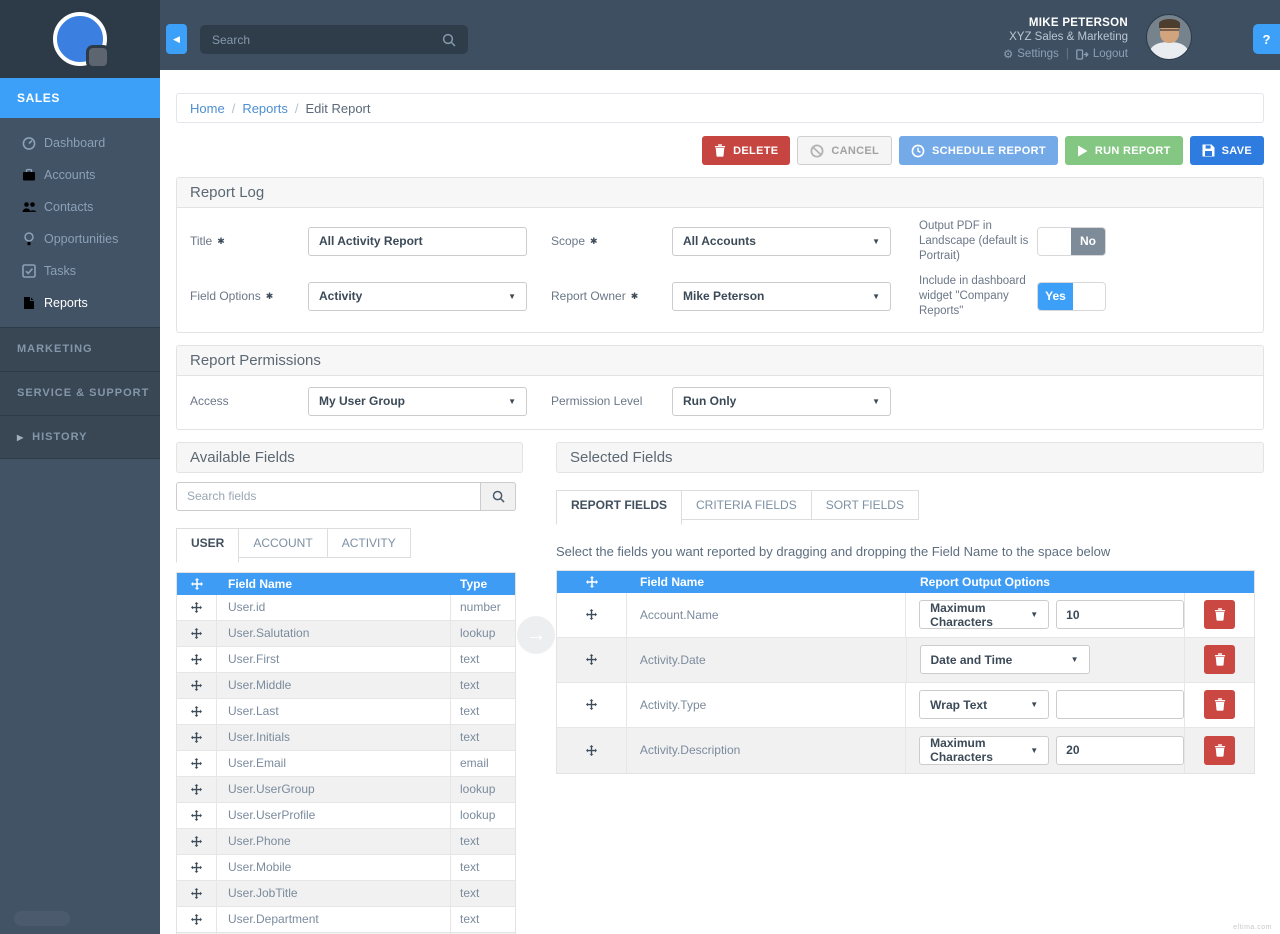  What do you see at coordinates (864, 504) in the screenshot?
I see `tab-sort-fields: SORT FIELDS` at bounding box center [864, 504].